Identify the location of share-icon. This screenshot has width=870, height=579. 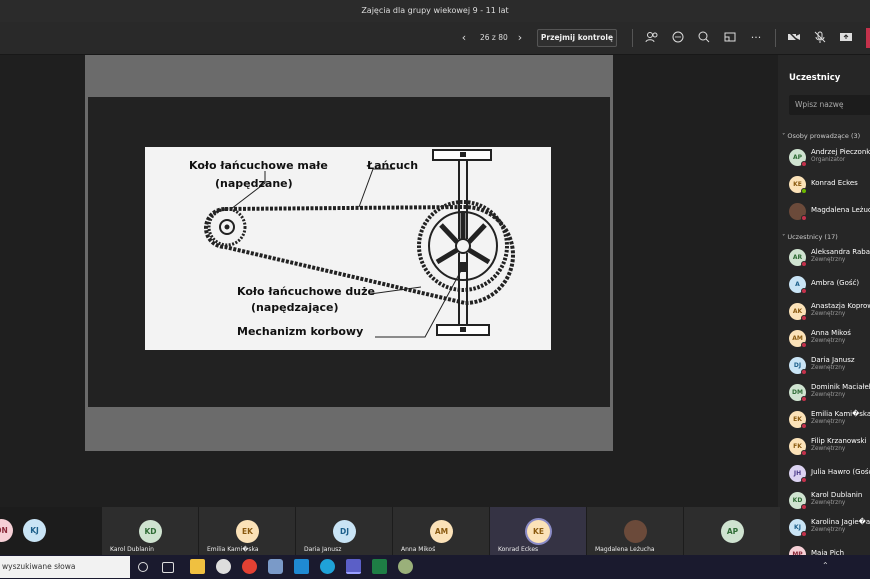
(846, 38).